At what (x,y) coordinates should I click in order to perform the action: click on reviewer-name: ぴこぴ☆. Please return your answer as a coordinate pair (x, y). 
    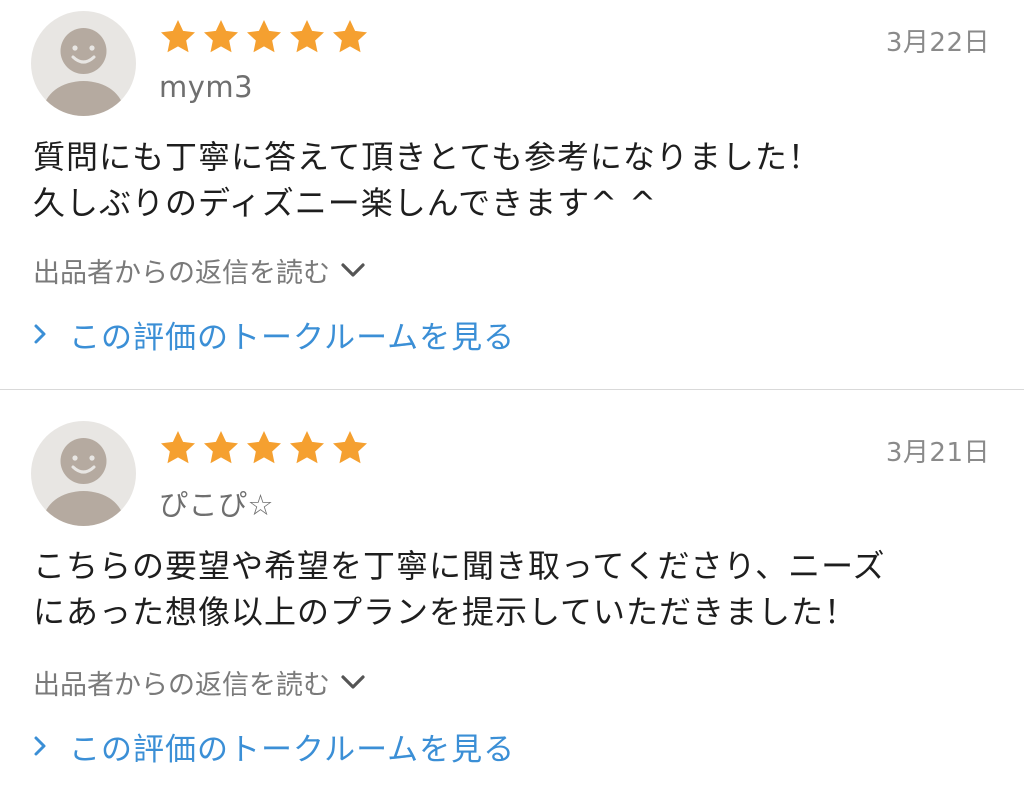
    Looking at the image, I should click on (216, 503).